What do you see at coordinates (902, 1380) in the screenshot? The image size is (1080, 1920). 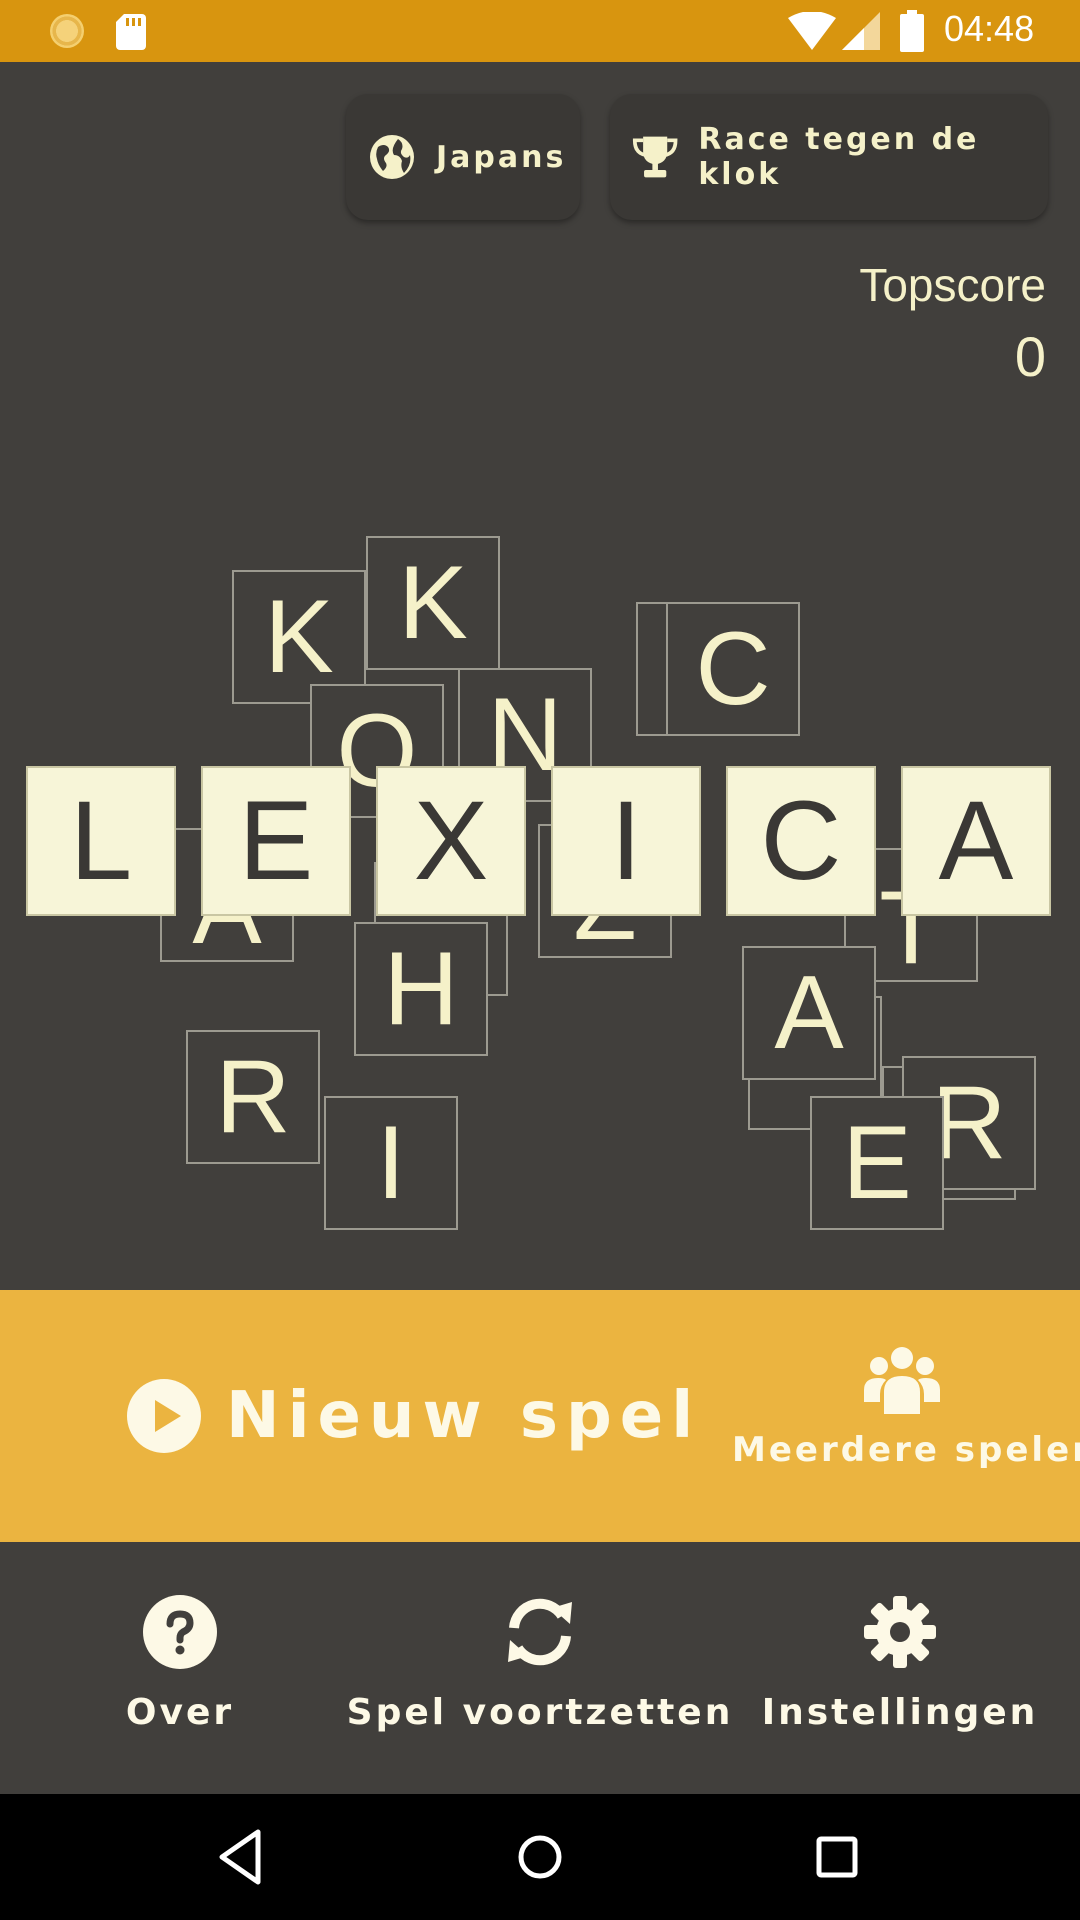 I see `group-icon` at bounding box center [902, 1380].